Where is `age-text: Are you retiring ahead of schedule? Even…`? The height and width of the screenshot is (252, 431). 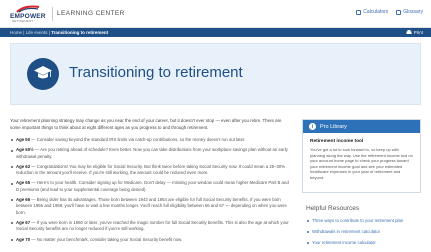
age-text: Are you retiring ahead of schedule? Even… is located at coordinates (152, 153).